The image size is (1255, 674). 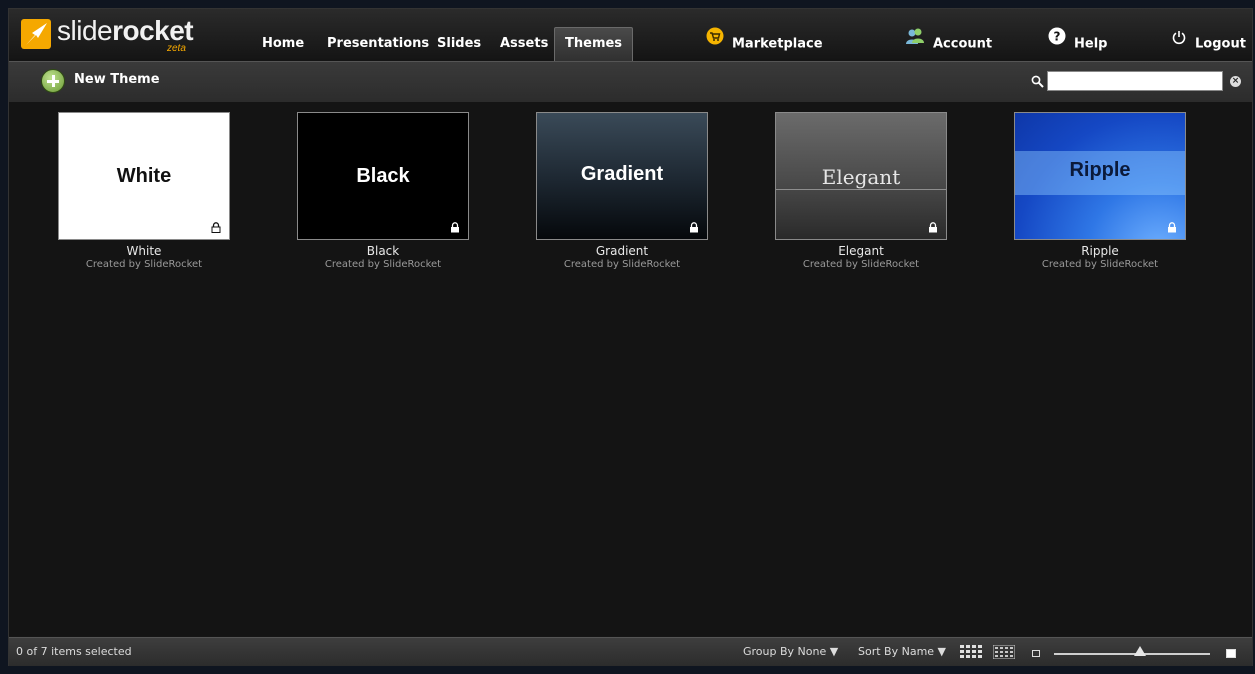 What do you see at coordinates (963, 44) in the screenshot?
I see `nav-account-label: Account` at bounding box center [963, 44].